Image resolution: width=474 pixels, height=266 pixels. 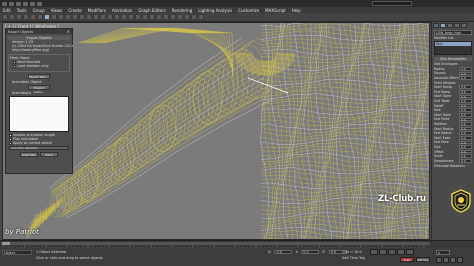 What do you see at coordinates (82, 17) in the screenshot?
I see `rotate-icon` at bounding box center [82, 17].